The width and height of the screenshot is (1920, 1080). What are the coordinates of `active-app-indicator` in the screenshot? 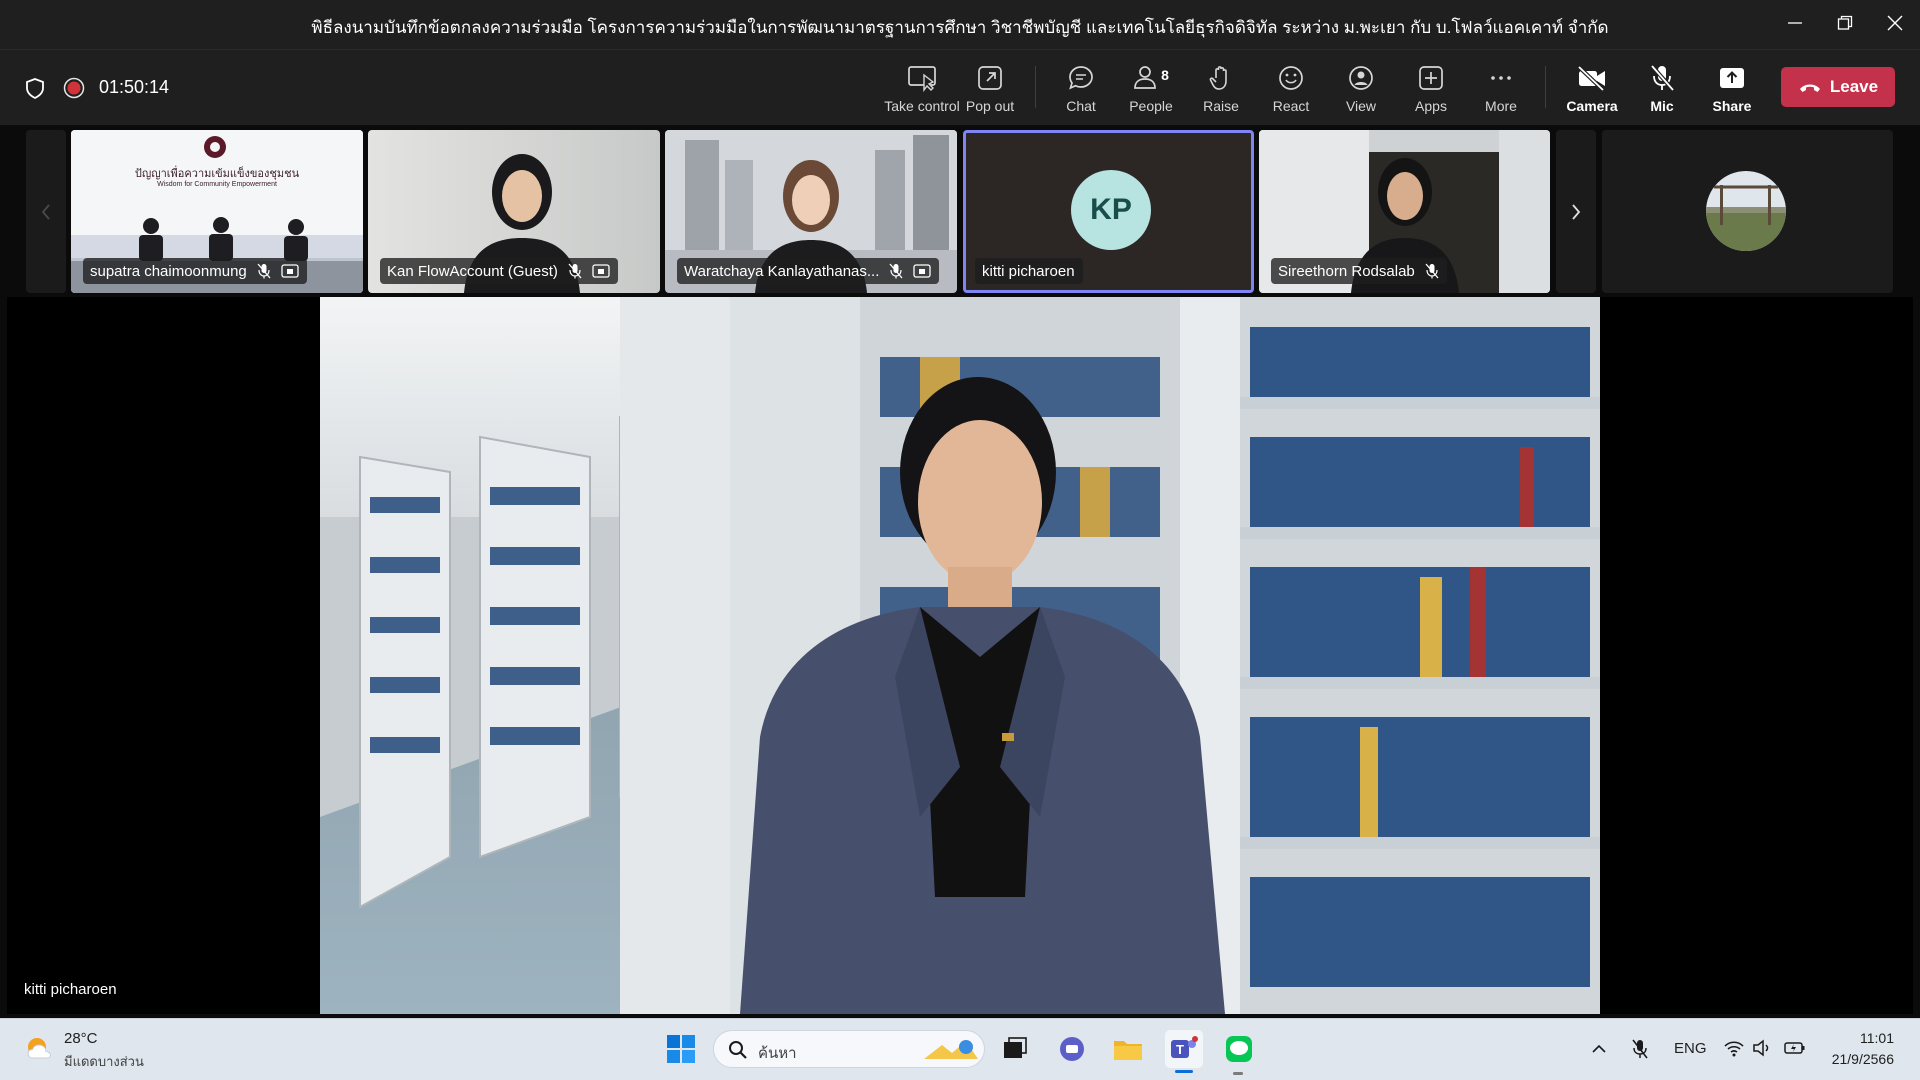 It's located at (1184, 1071).